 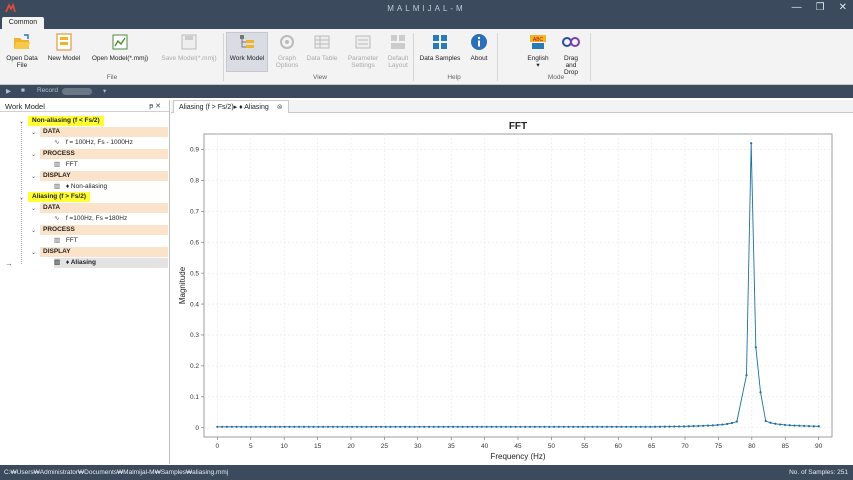 I want to click on graph-options-button: Graph Options, so click(x=287, y=51).